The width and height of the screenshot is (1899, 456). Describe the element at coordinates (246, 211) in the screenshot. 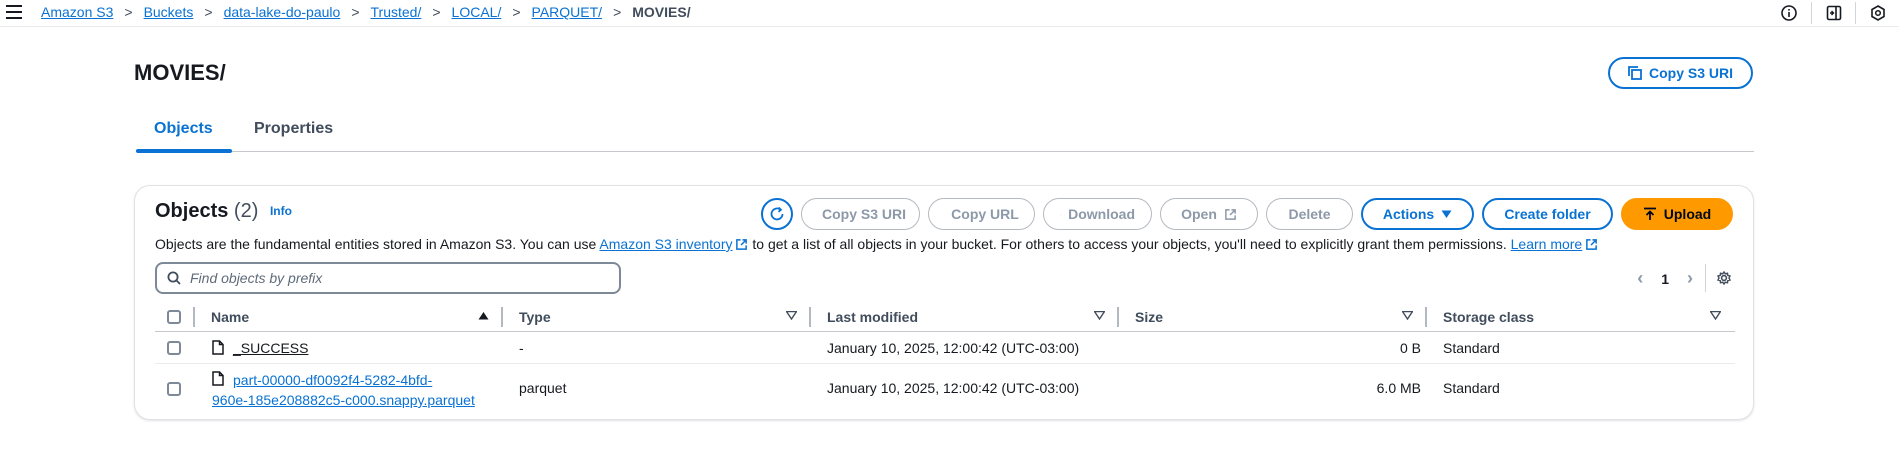

I see `objects-count: (2)` at that location.